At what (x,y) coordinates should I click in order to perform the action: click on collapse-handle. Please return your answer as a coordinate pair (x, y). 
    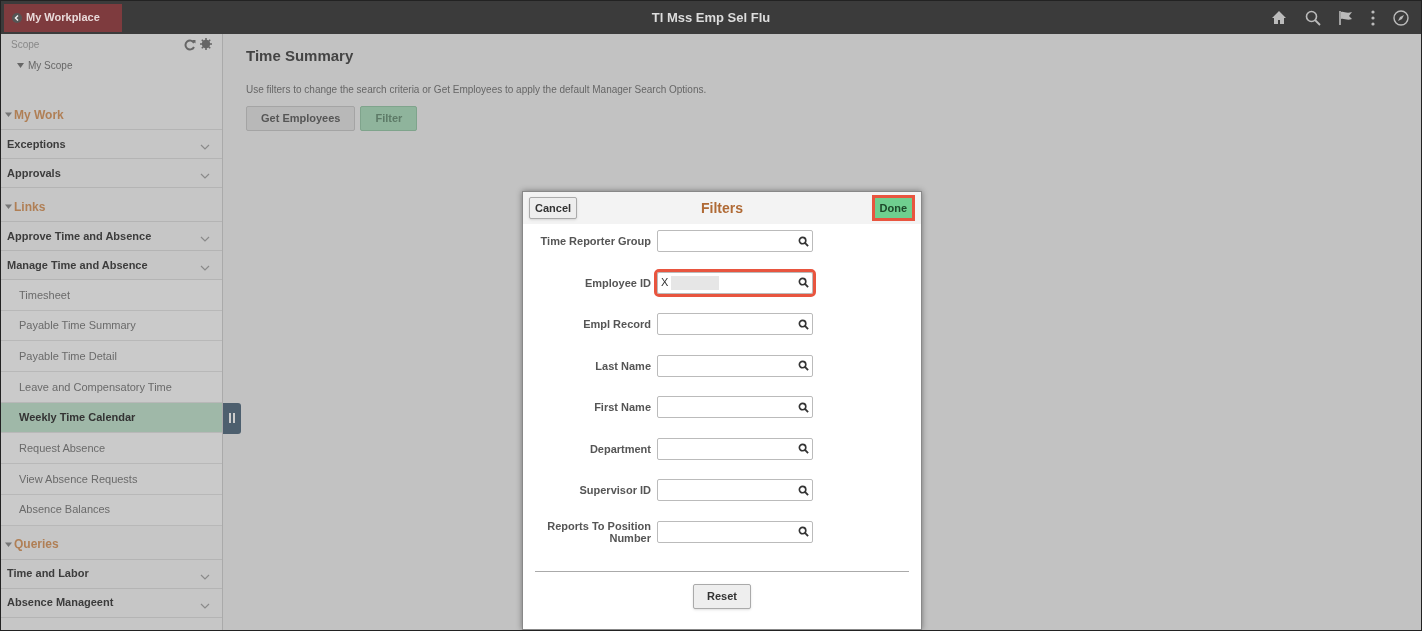
    Looking at the image, I should click on (232, 418).